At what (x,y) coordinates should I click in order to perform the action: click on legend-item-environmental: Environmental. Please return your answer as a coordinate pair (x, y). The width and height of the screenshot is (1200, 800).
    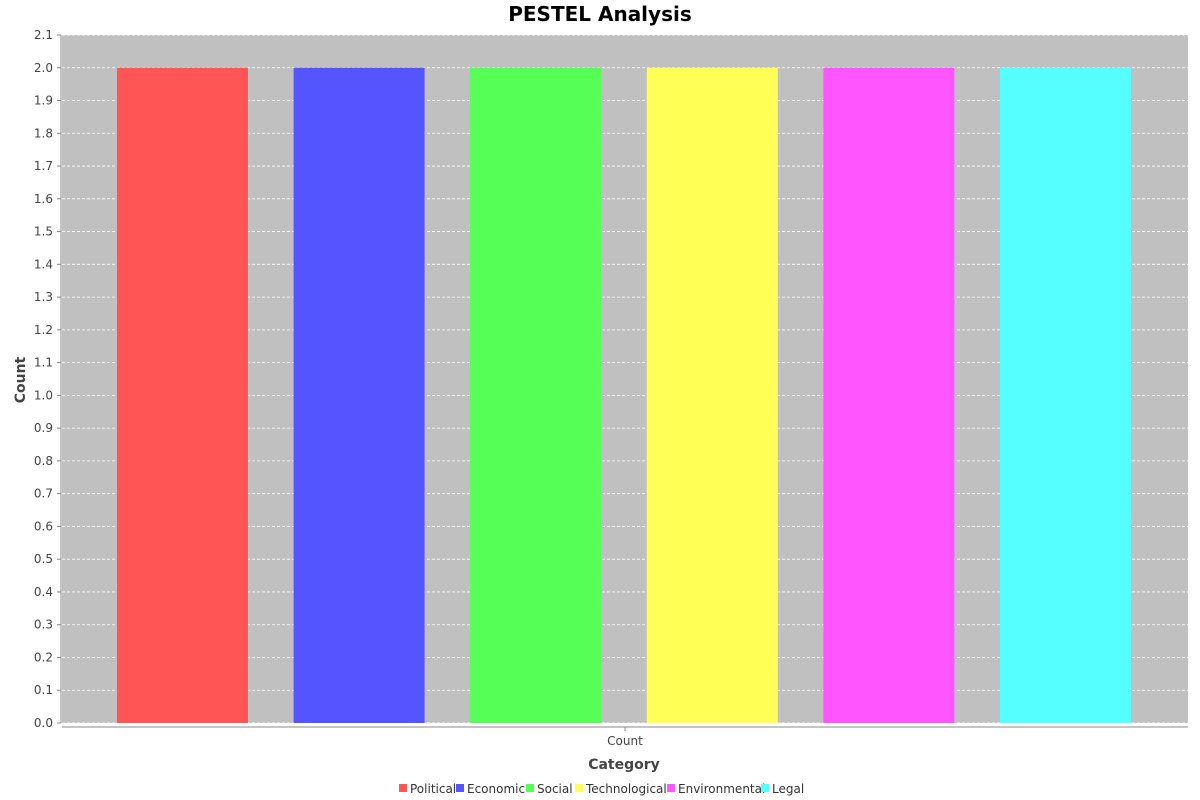
    Looking at the image, I should click on (716, 789).